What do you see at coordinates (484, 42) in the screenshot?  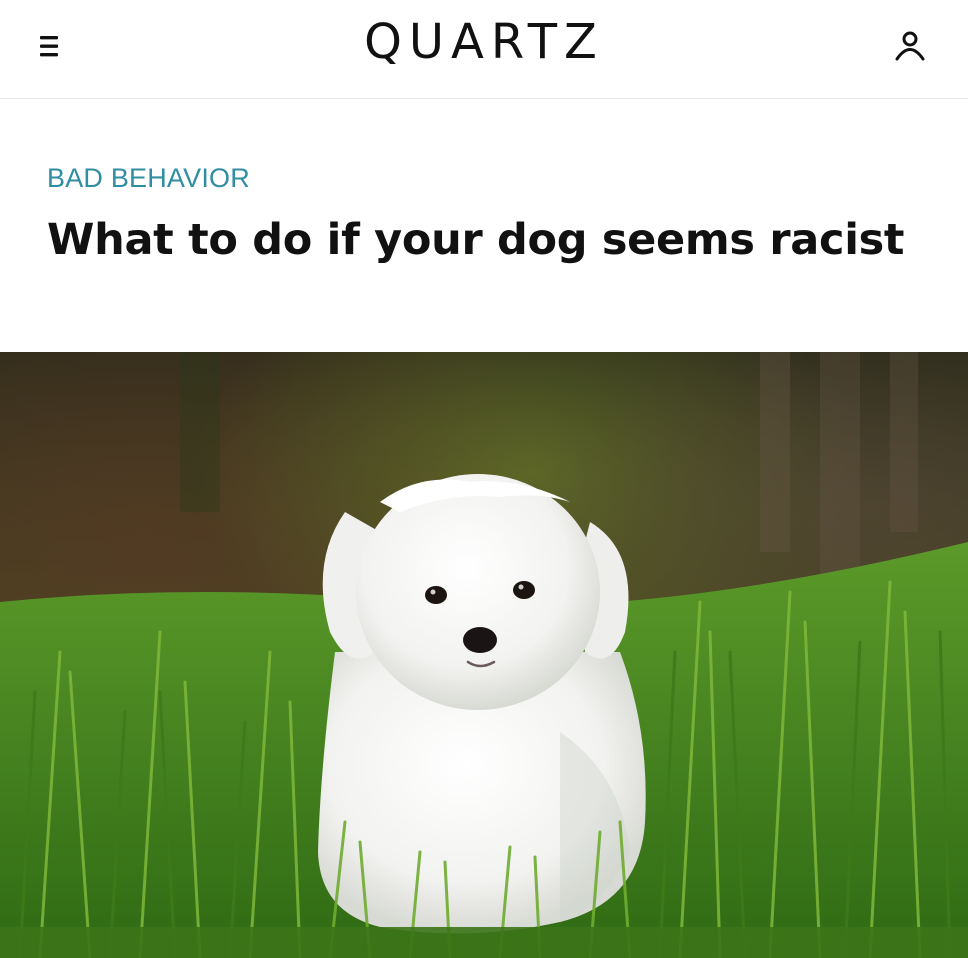 I see `site-logo: QUARTZ` at bounding box center [484, 42].